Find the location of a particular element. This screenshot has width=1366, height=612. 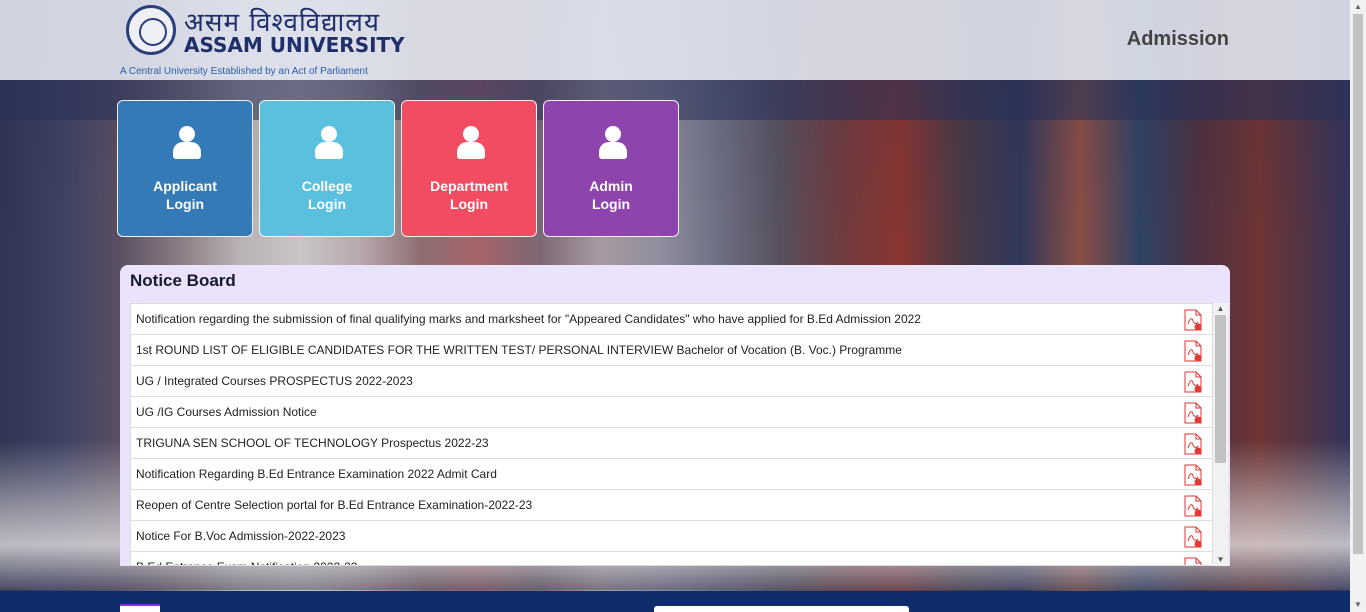

college-login-button: College Login is located at coordinates (327, 168).